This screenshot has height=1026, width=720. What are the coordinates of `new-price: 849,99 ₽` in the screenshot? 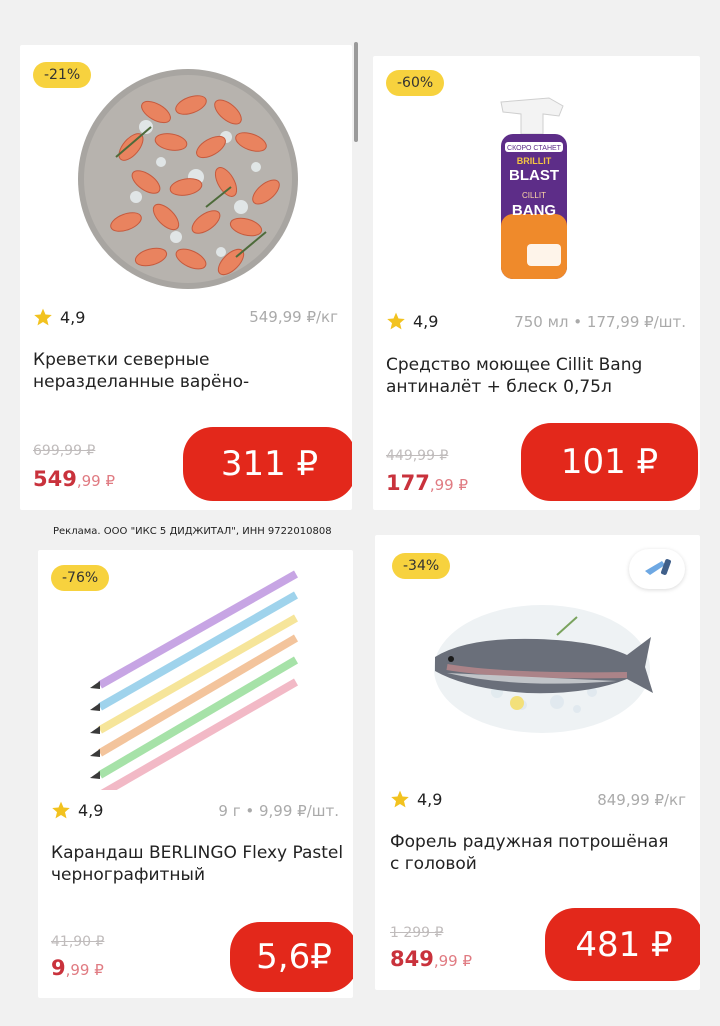 It's located at (431, 959).